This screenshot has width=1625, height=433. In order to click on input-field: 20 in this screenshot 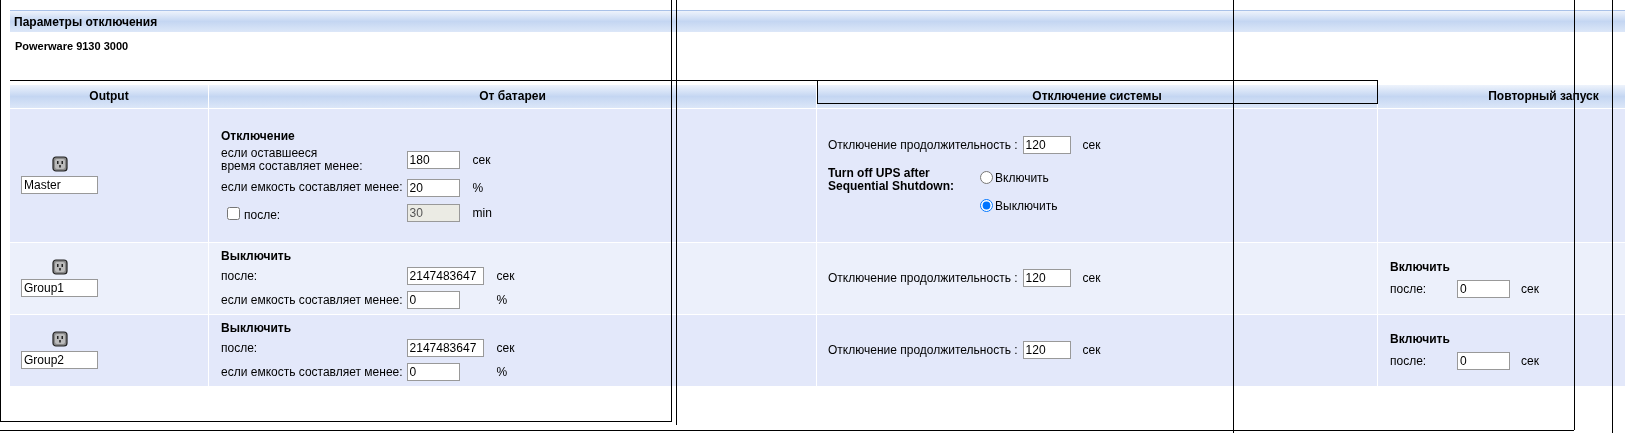, I will do `click(433, 187)`.